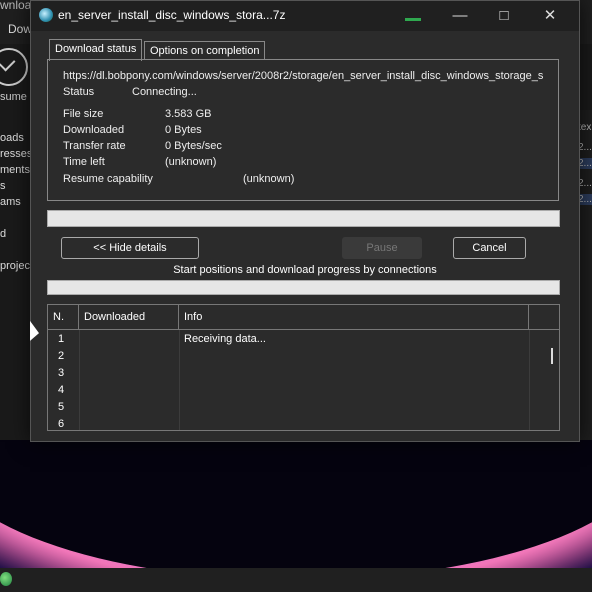  I want to click on transfer-rate-value: 0 Bytes/sec, so click(193, 146).